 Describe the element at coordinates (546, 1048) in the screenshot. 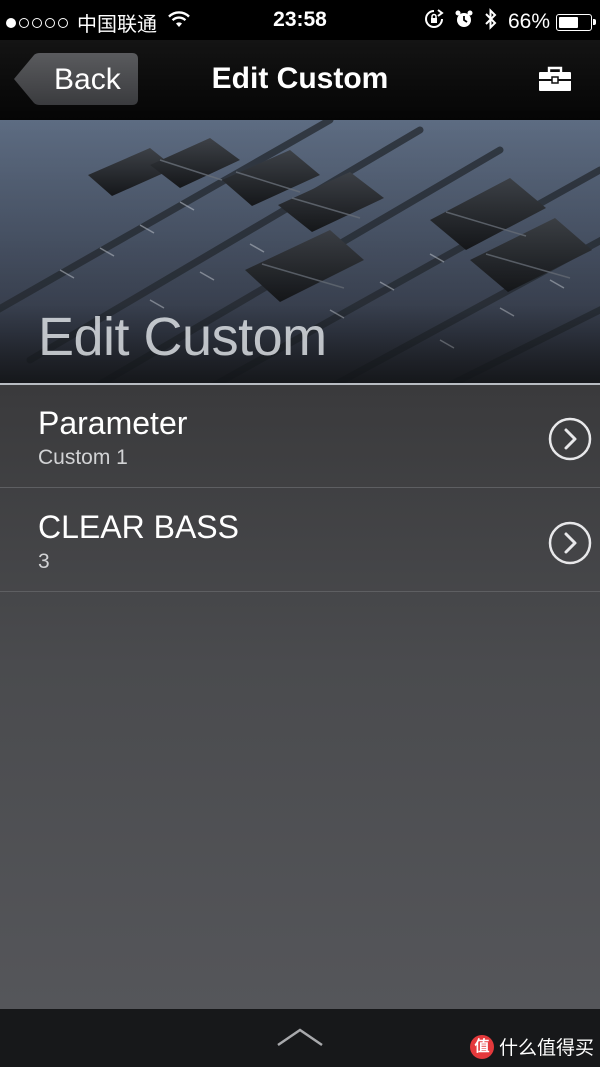

I see `watermark-text: 什么值得买` at that location.